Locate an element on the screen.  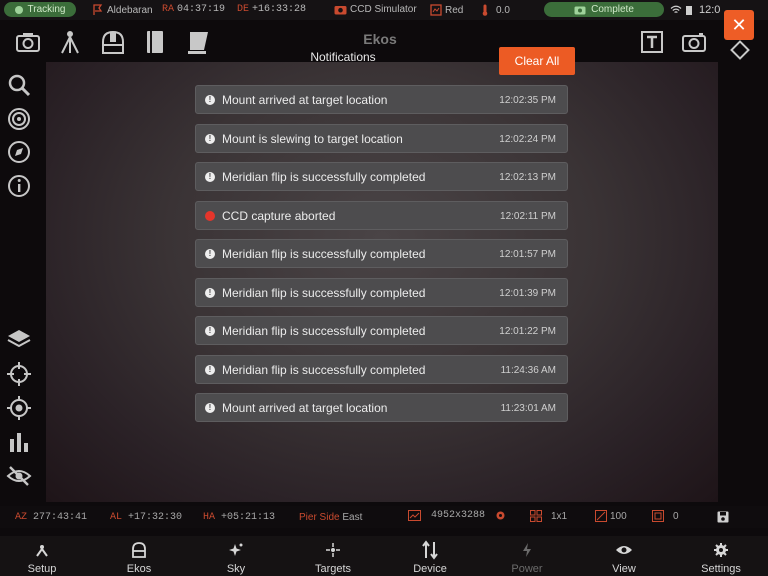
de-value: +16:33:28 is located at coordinates (279, 9).